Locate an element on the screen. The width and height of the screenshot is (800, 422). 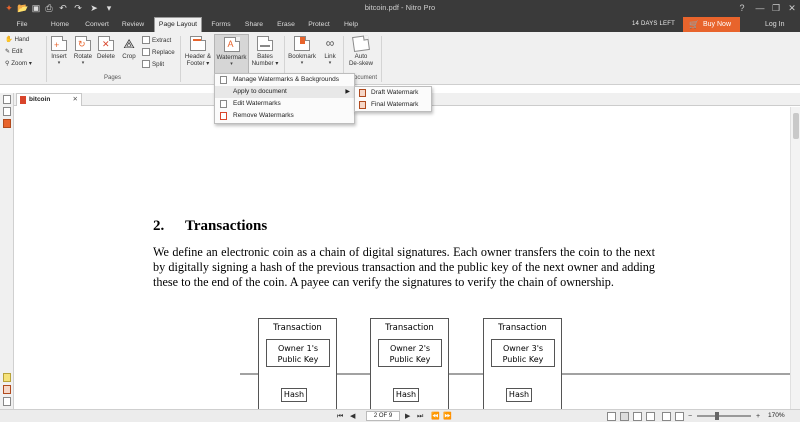
tab-convert: Convert is located at coordinates (97, 24).